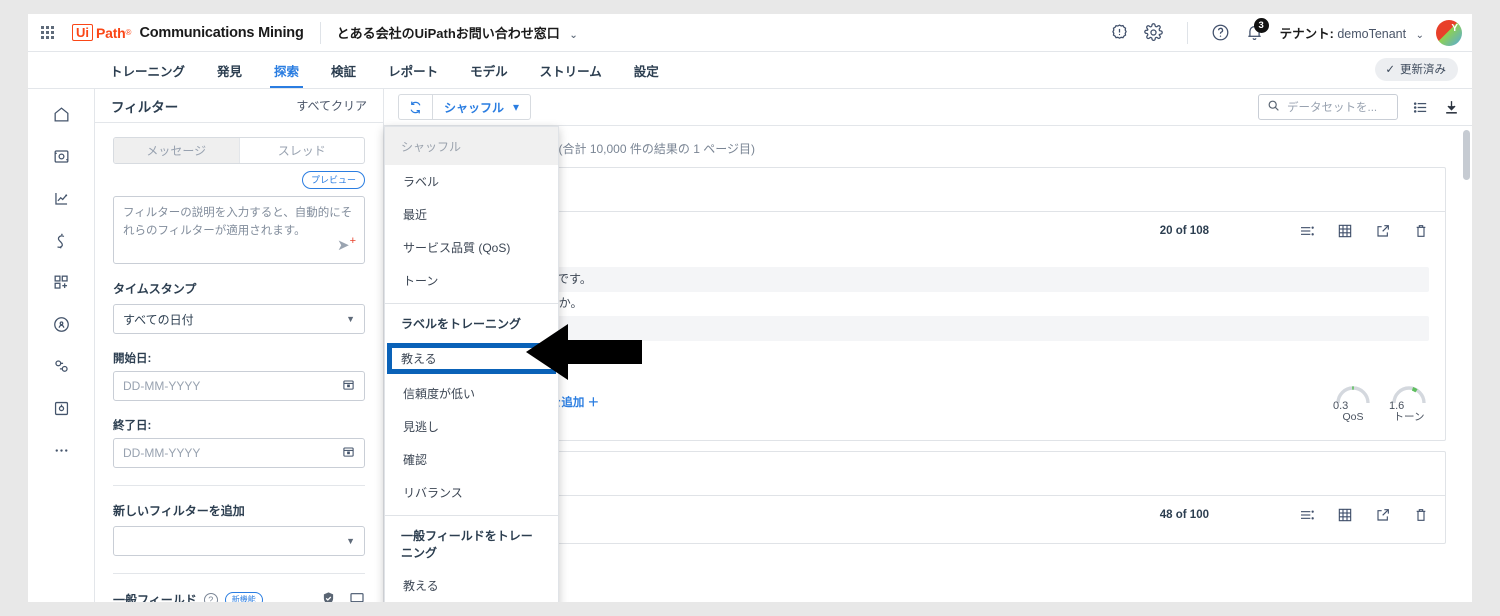 This screenshot has width=1500, height=616. Describe the element at coordinates (176, 151) in the screenshot. I see `segment-messages: メッセージ` at that location.